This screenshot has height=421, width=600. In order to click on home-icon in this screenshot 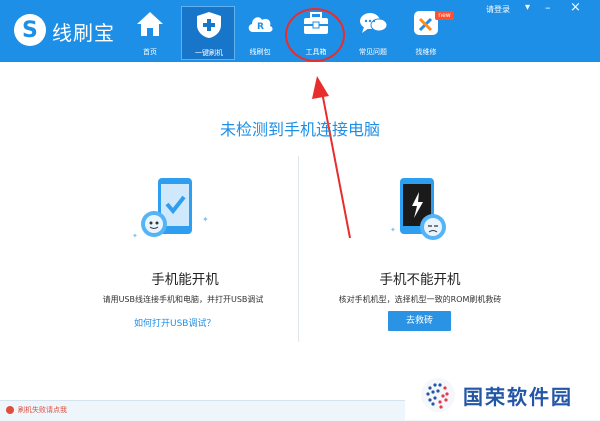, I will do `click(150, 24)`.